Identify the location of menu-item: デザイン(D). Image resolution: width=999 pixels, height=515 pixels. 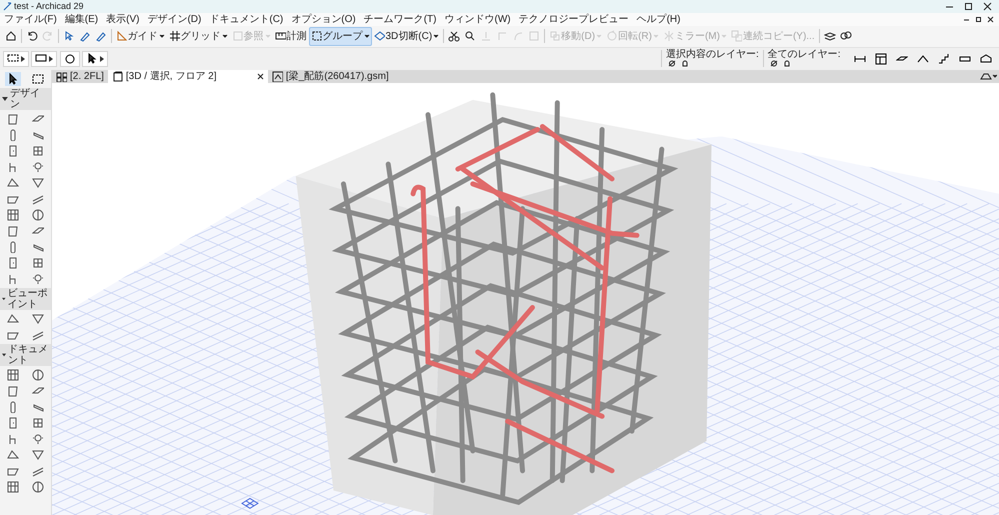
(174, 19).